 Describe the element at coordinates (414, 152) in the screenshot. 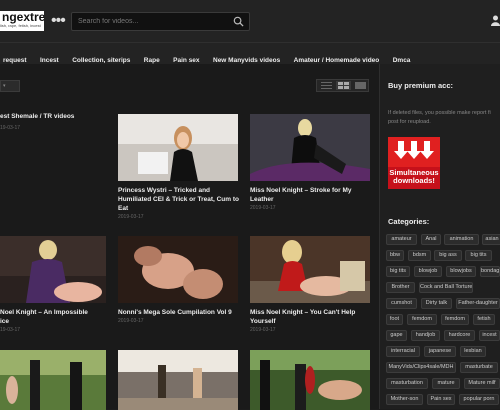

I see `download-arrows-icon` at that location.